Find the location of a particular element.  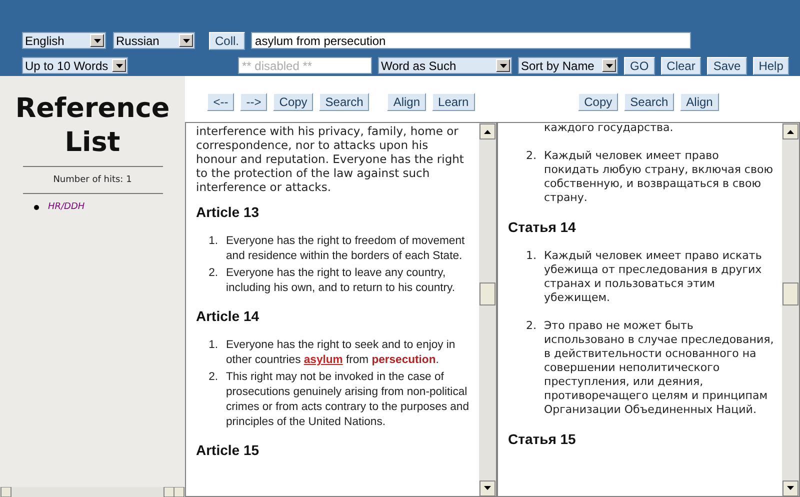

toolbar-button: Save is located at coordinates (727, 65).